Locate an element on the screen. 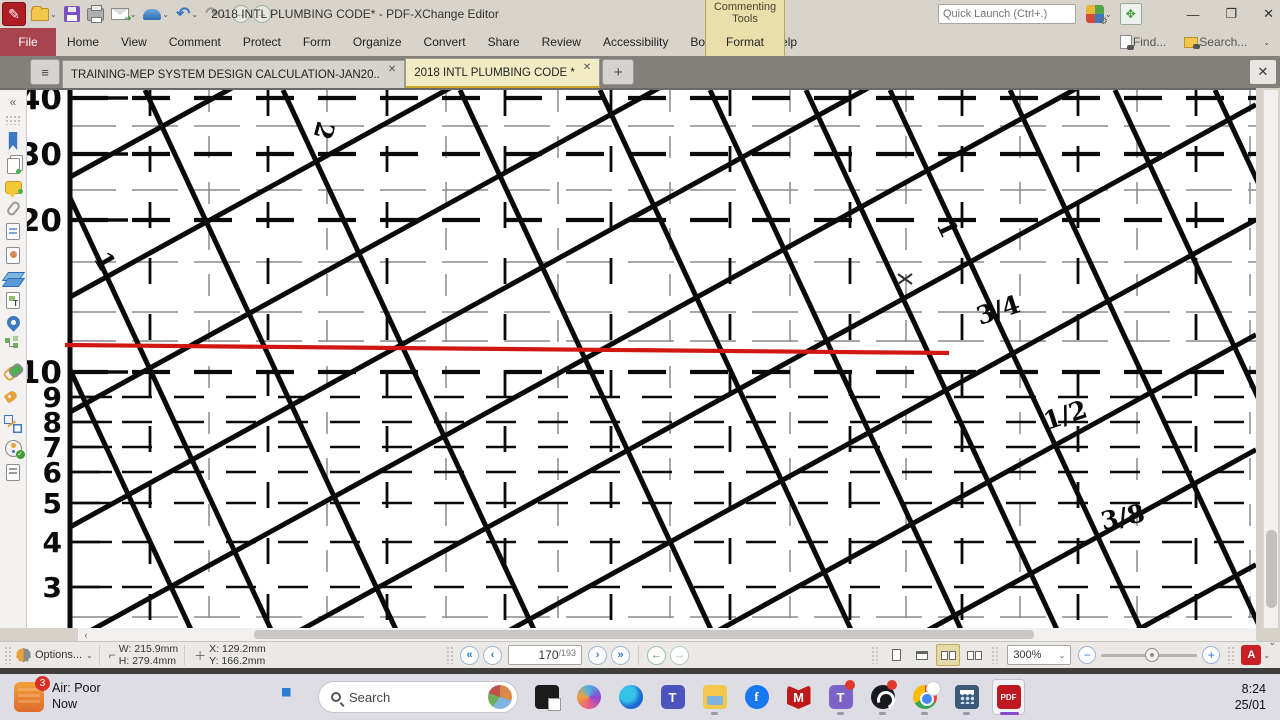 Image resolution: width=1280 pixels, height=720 pixels. fullscreen-button: ✥ is located at coordinates (1130, 14).